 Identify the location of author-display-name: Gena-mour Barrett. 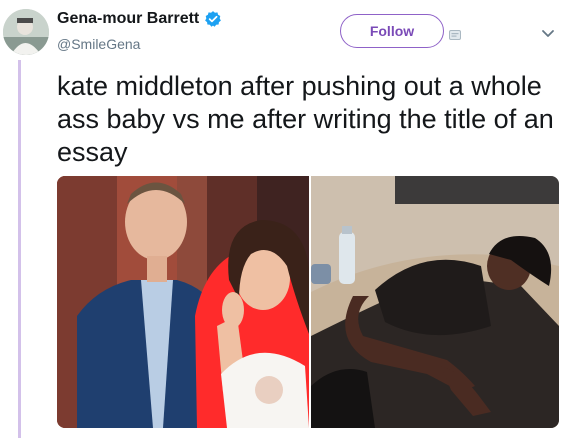
(128, 19).